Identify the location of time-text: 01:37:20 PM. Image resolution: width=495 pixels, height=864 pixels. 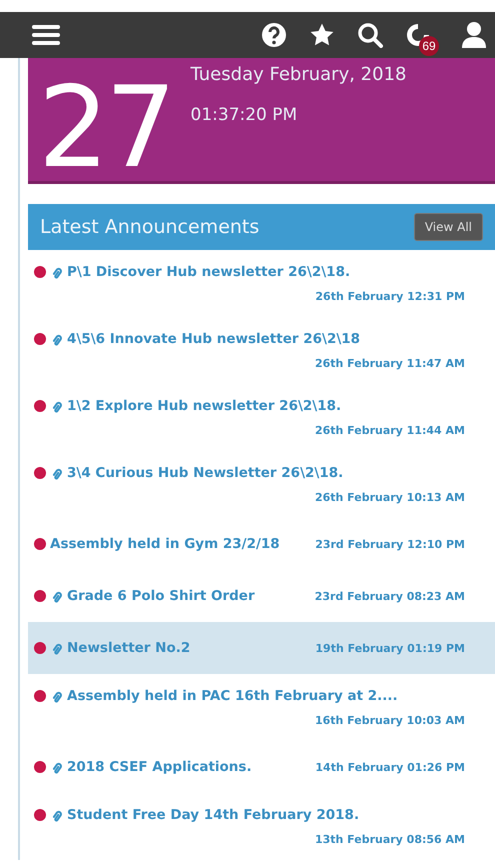
(244, 115).